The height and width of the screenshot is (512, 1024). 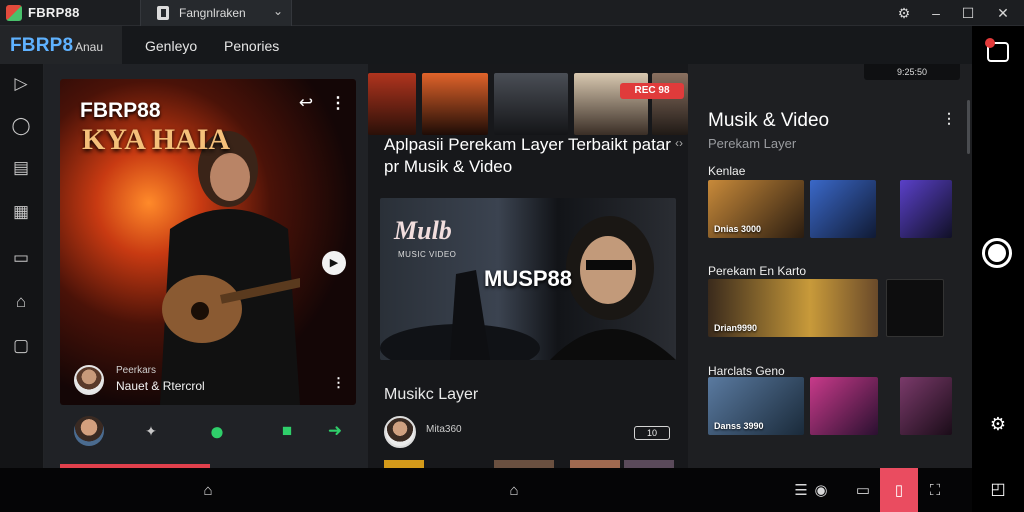 What do you see at coordinates (968, 127) in the screenshot?
I see `scrollbar` at bounding box center [968, 127].